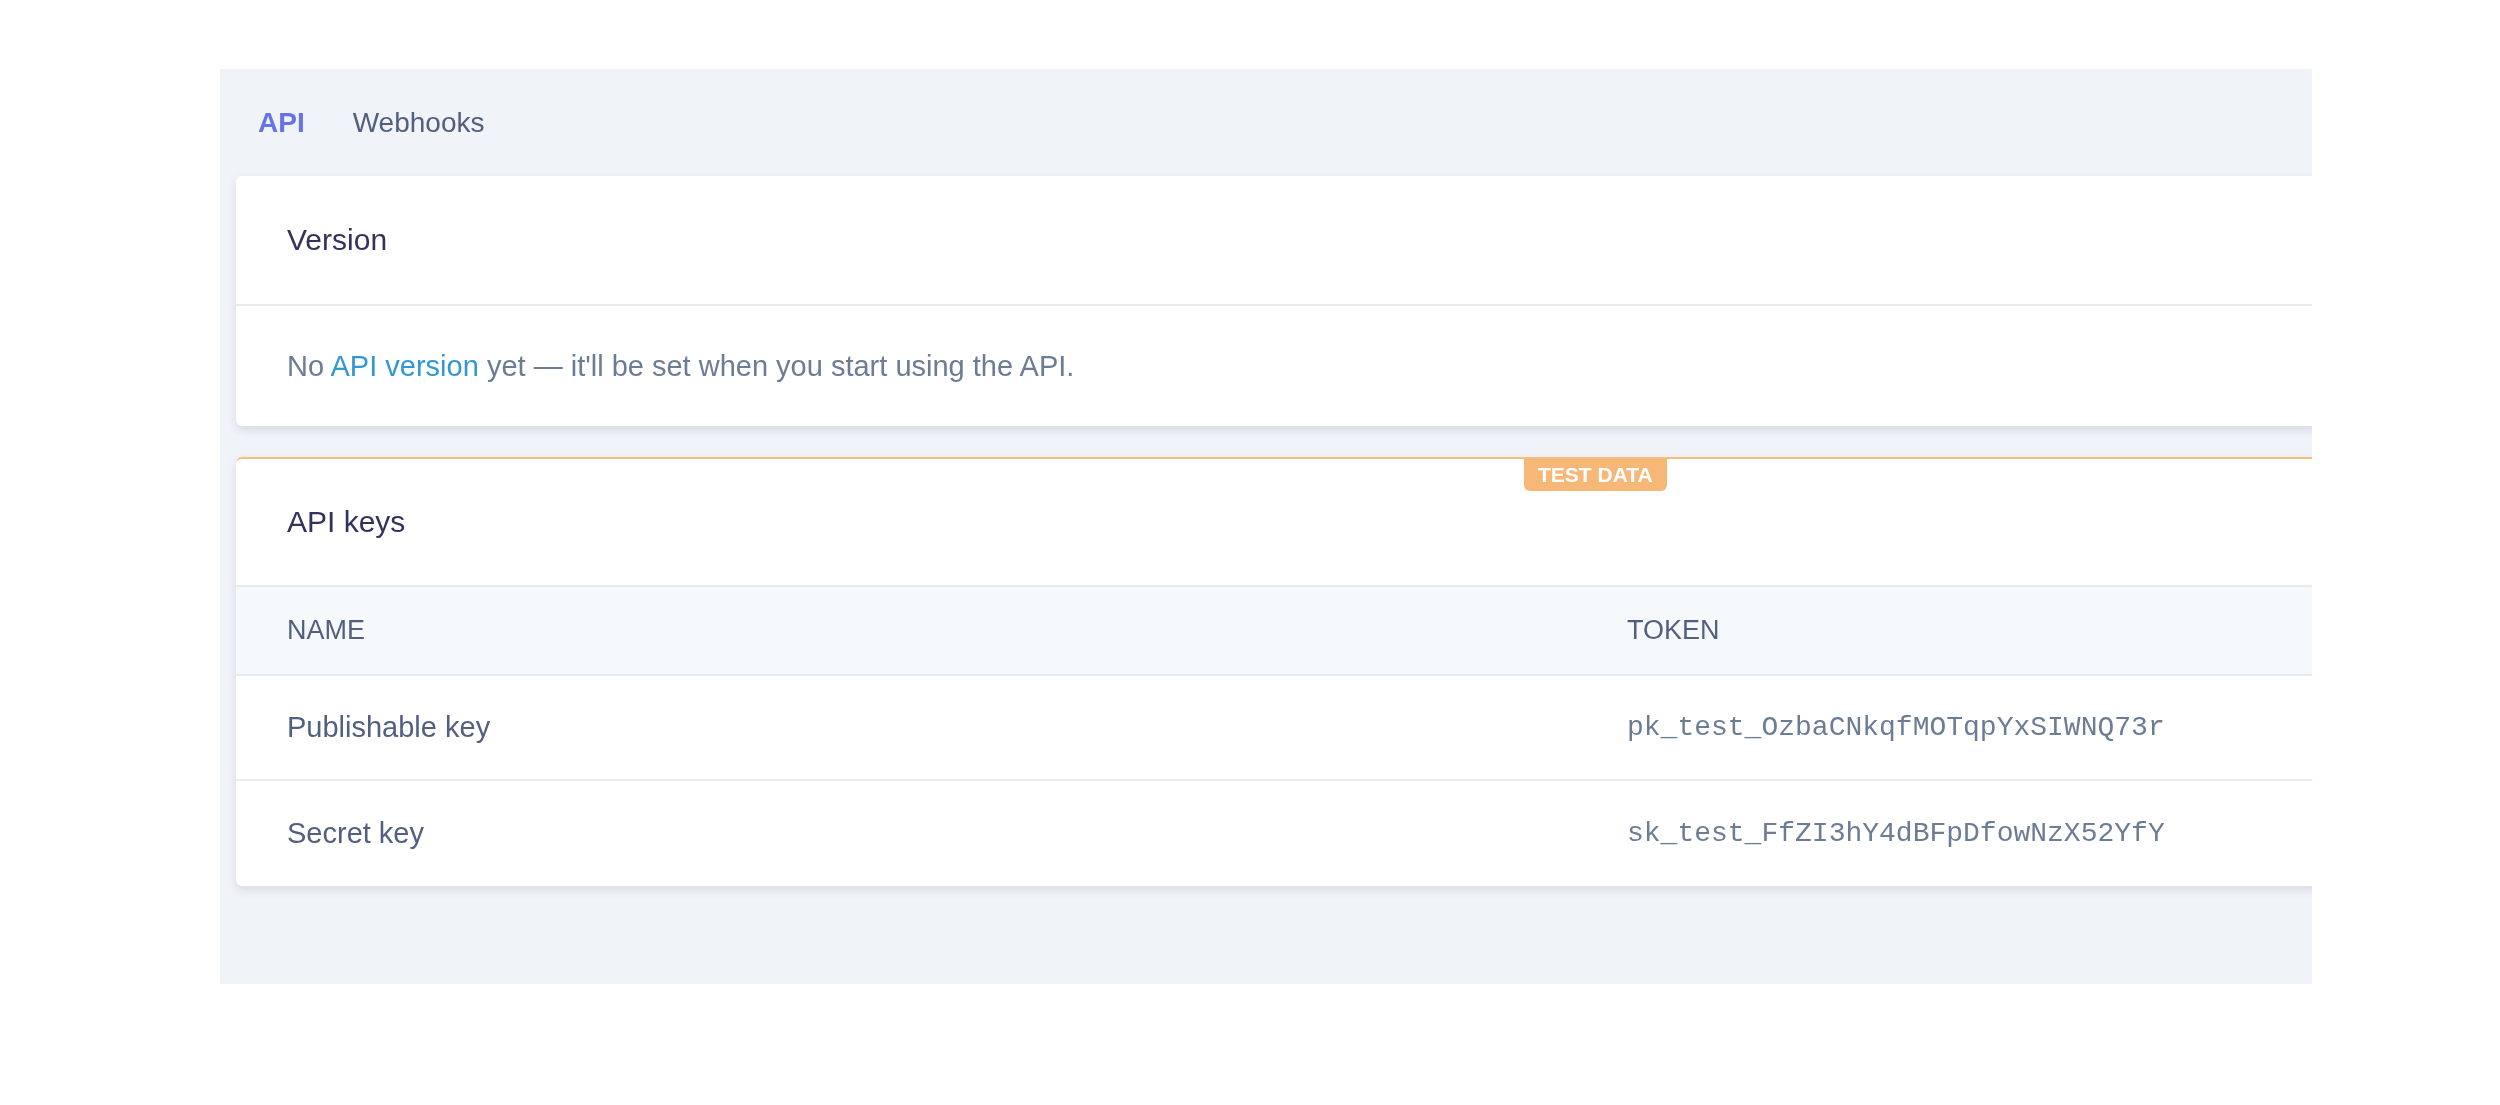 This screenshot has height=1105, width=2500. Describe the element at coordinates (1595, 475) in the screenshot. I see `test-data-badge: TEST DATA` at that location.